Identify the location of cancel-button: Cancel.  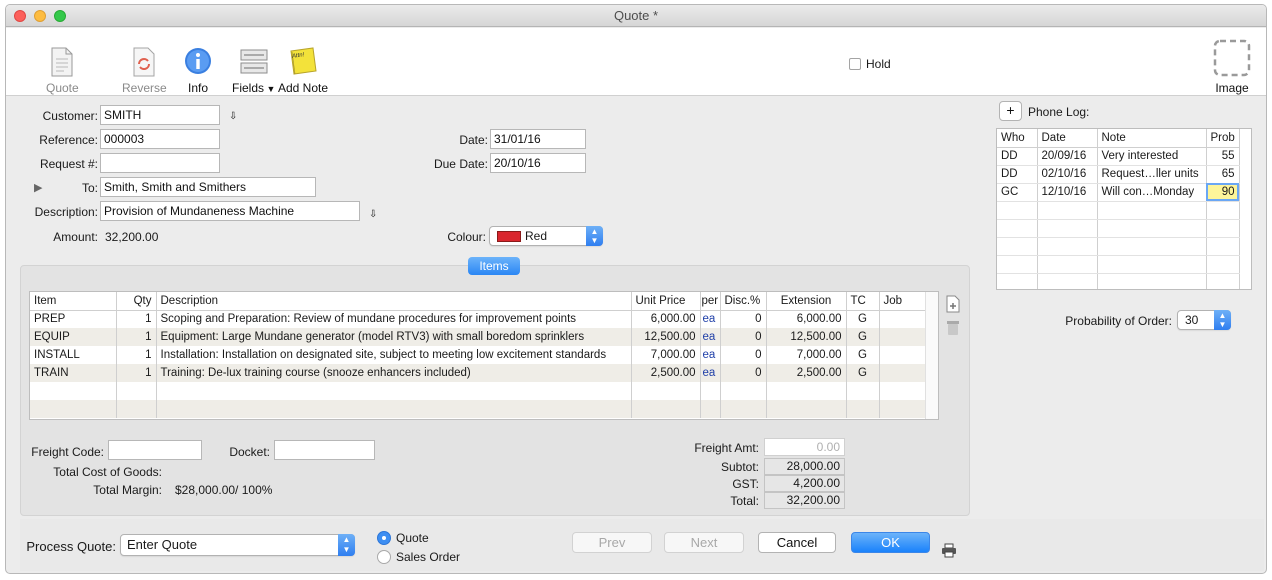
(797, 542).